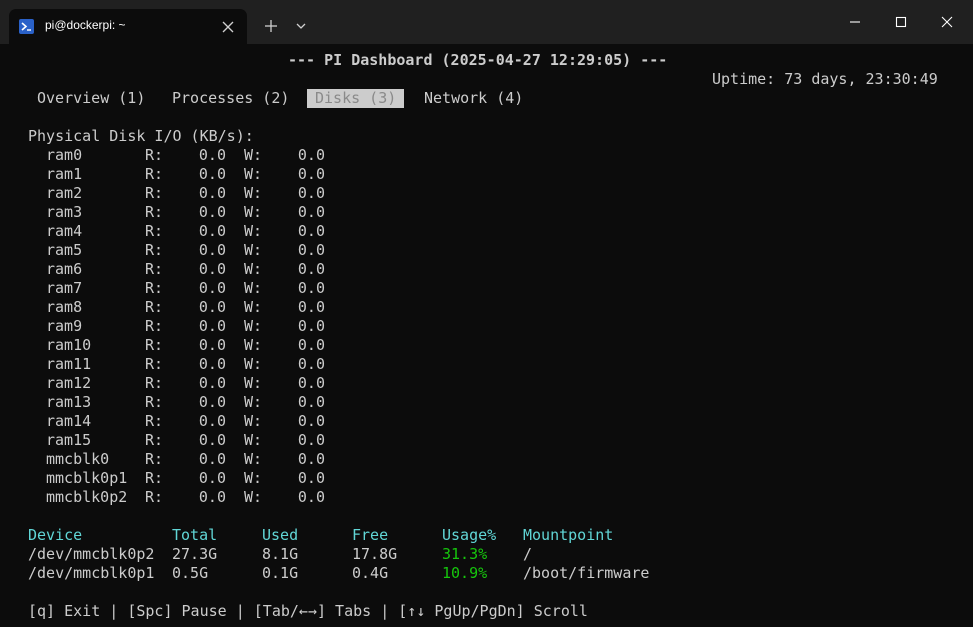 This screenshot has width=973, height=627. Describe the element at coordinates (947, 22) in the screenshot. I see `close-window-icon` at that location.